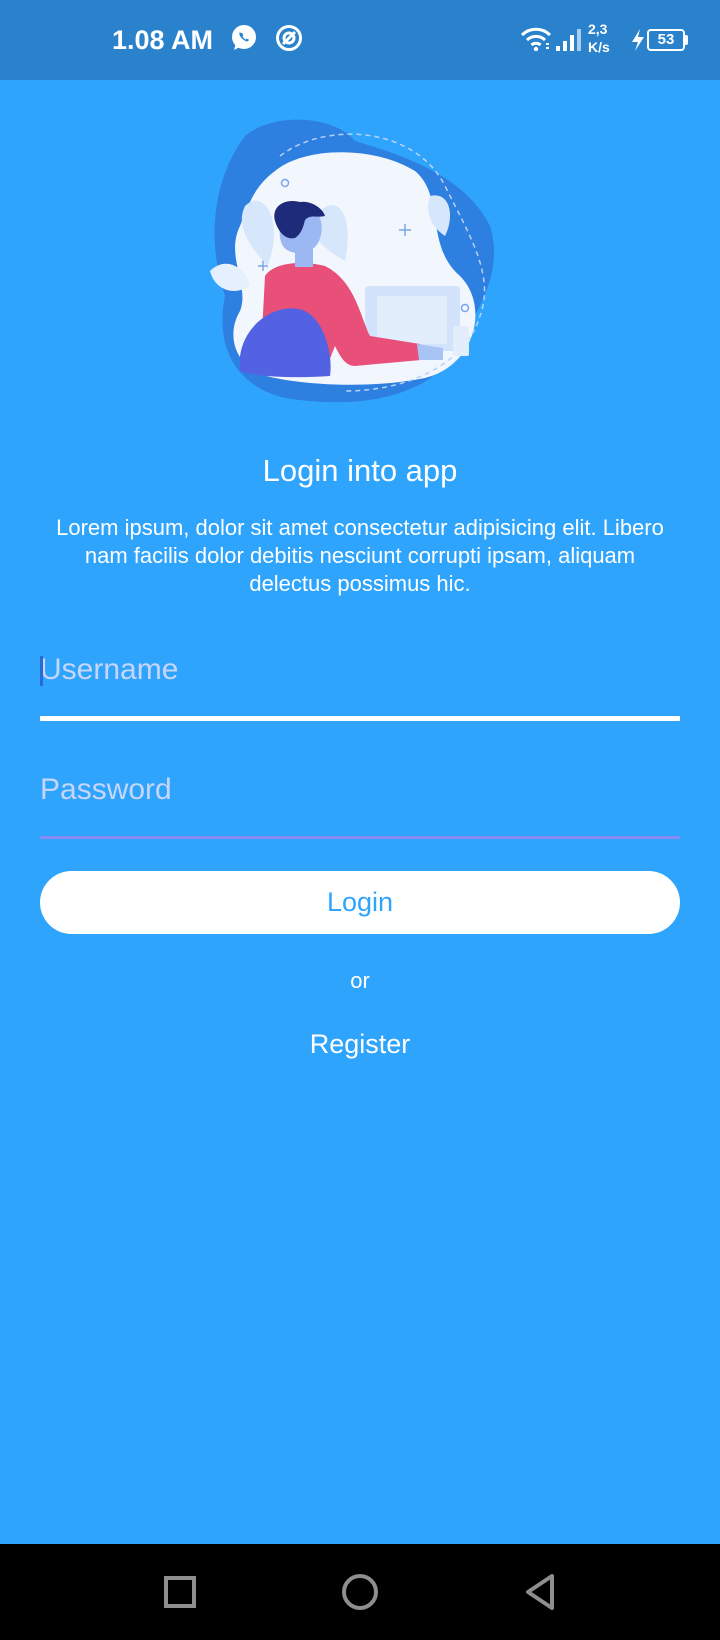  I want to click on whatsapp-icon, so click(244, 40).